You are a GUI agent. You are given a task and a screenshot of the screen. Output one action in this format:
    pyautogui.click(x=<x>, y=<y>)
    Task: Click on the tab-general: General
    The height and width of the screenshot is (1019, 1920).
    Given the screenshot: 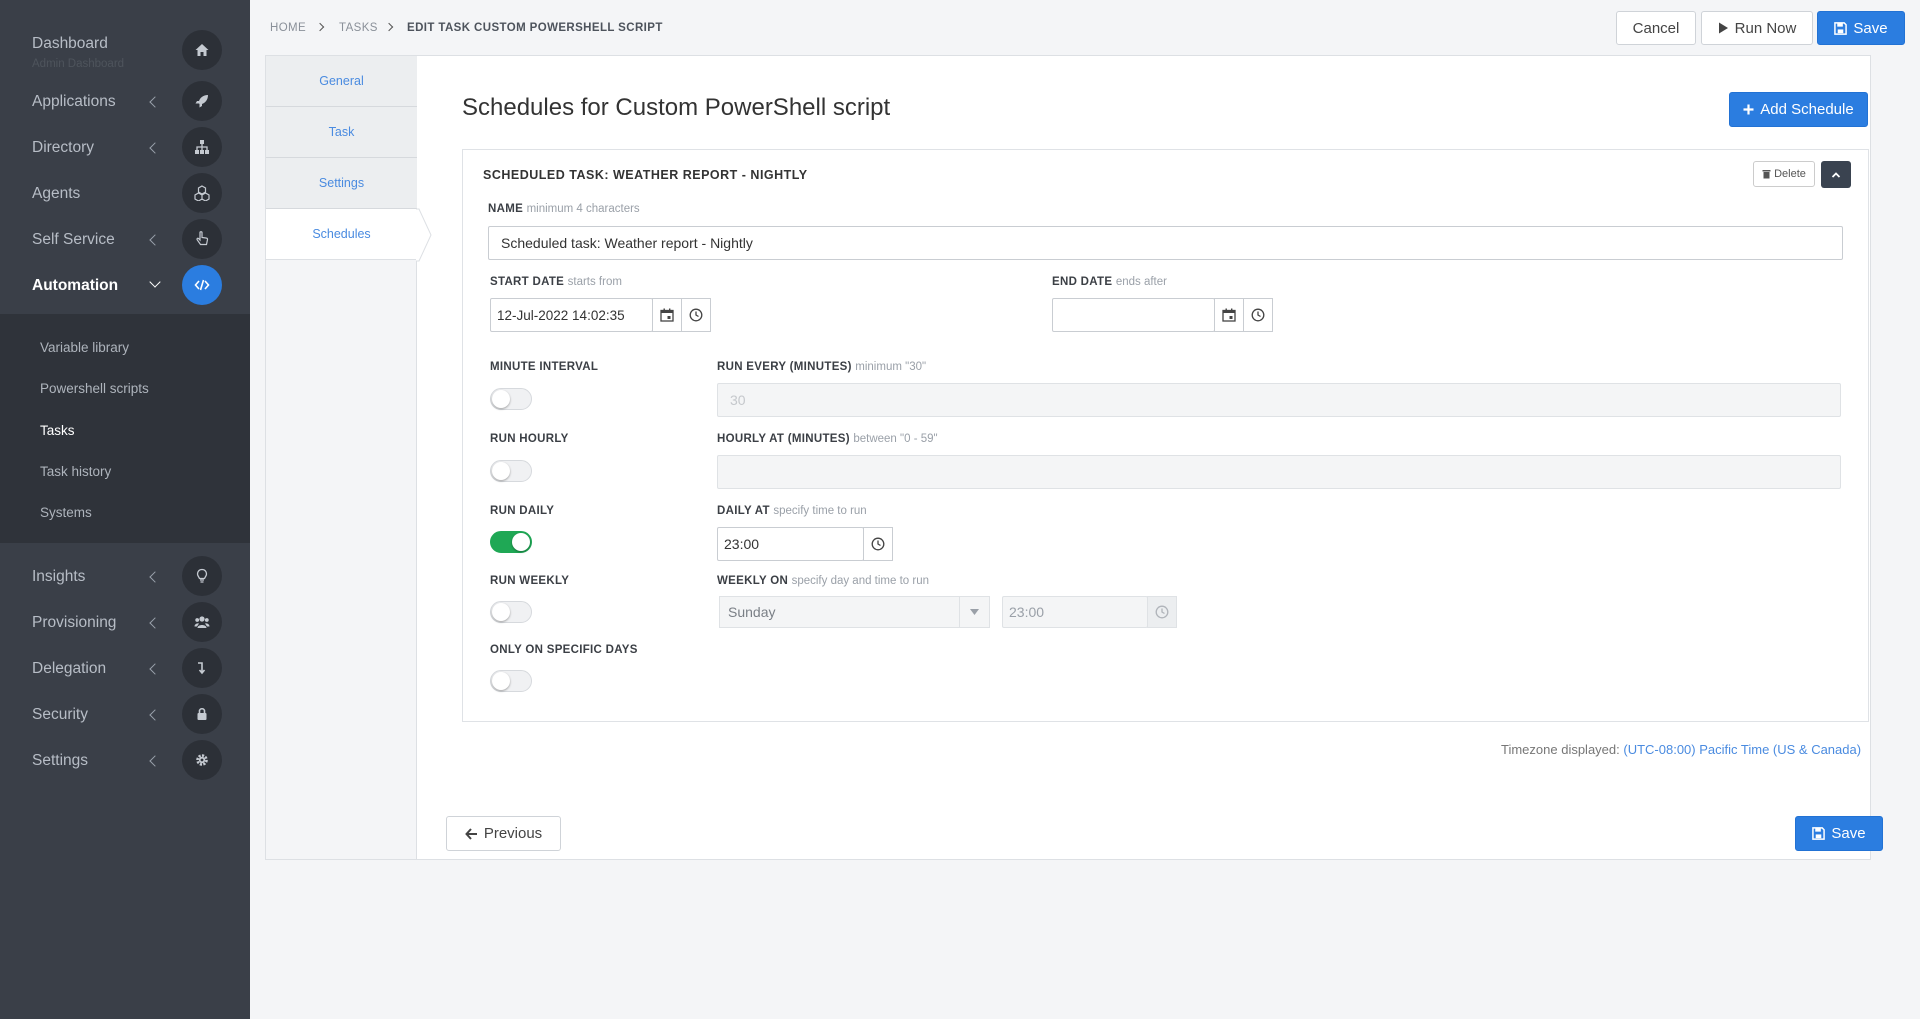 What is the action you would take?
    pyautogui.click(x=341, y=81)
    